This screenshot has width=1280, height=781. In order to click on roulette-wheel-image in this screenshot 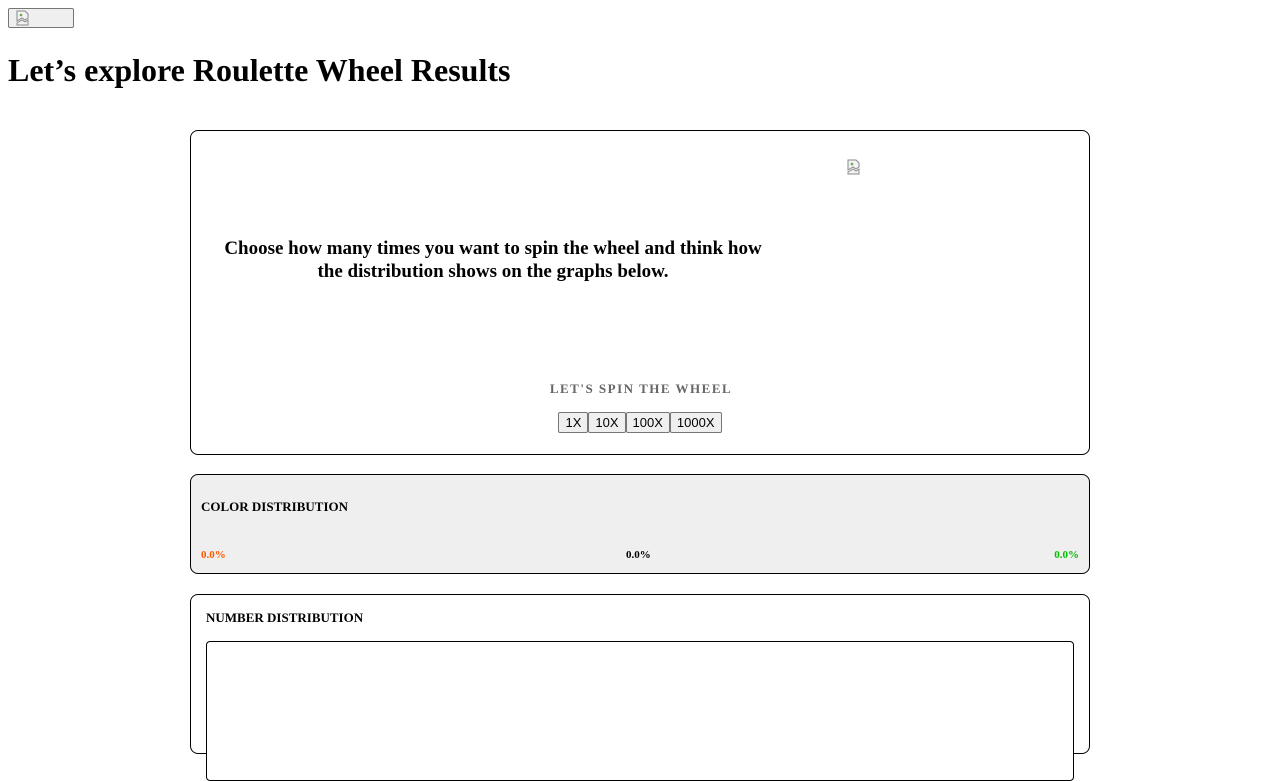, I will do `click(854, 167)`.